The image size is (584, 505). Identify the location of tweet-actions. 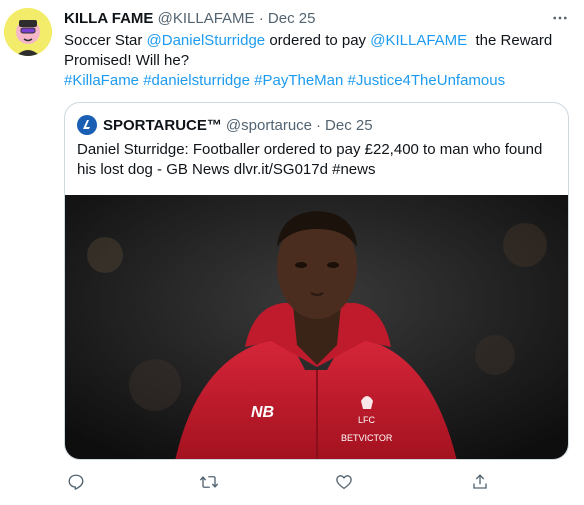
(279, 482).